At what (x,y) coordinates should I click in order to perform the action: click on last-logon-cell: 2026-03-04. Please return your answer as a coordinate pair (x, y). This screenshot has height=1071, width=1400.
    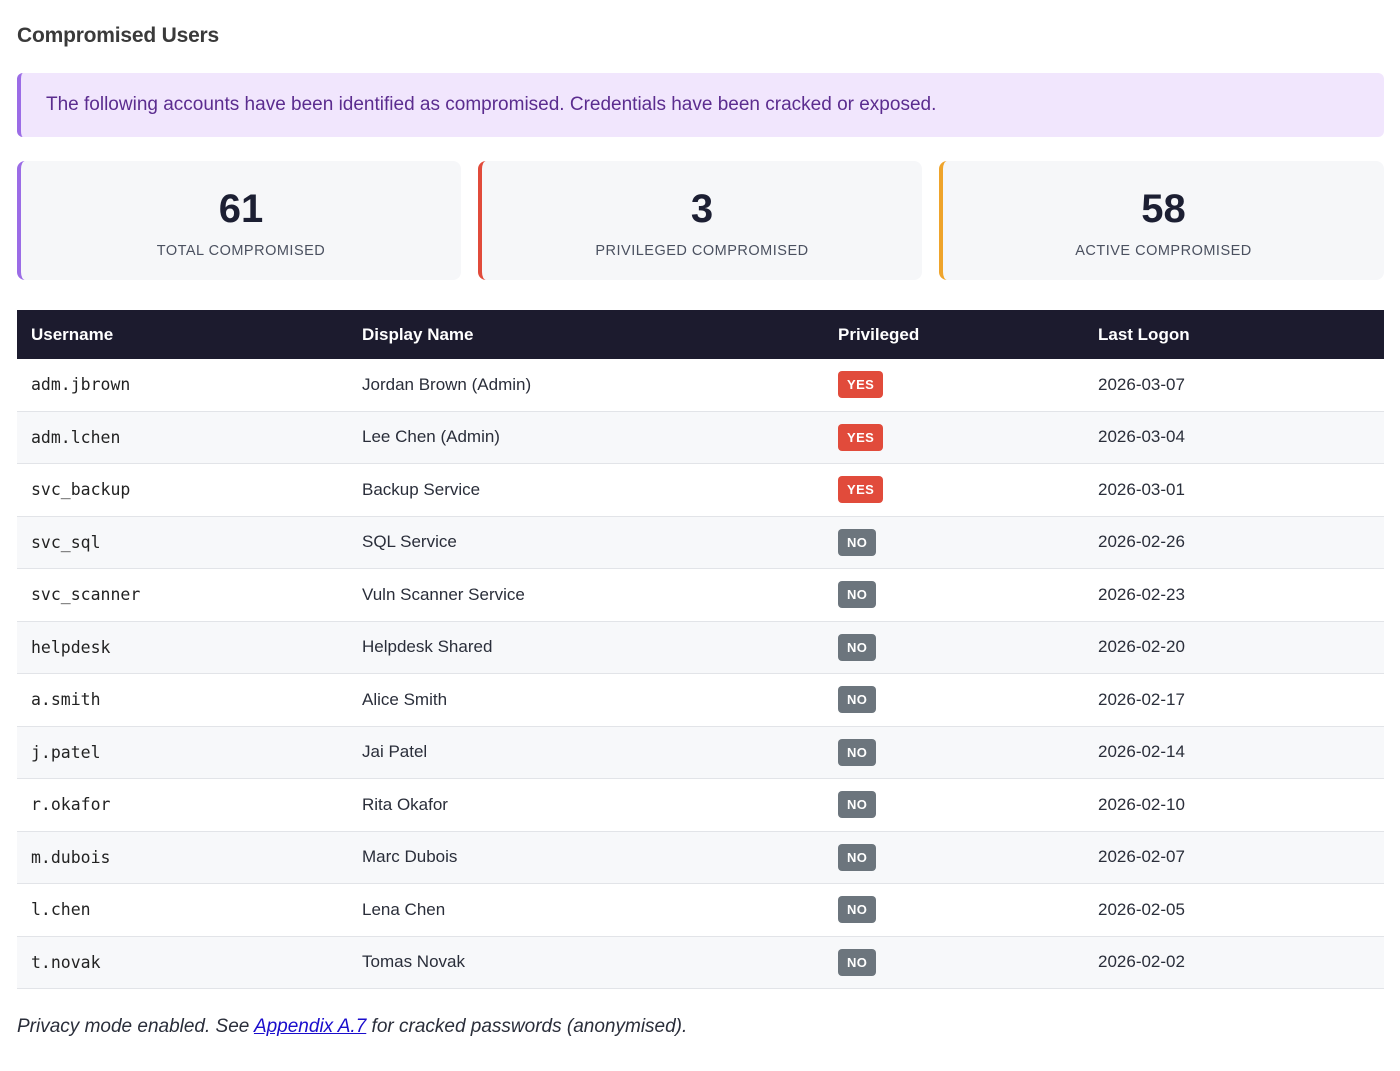
    Looking at the image, I should click on (1234, 437).